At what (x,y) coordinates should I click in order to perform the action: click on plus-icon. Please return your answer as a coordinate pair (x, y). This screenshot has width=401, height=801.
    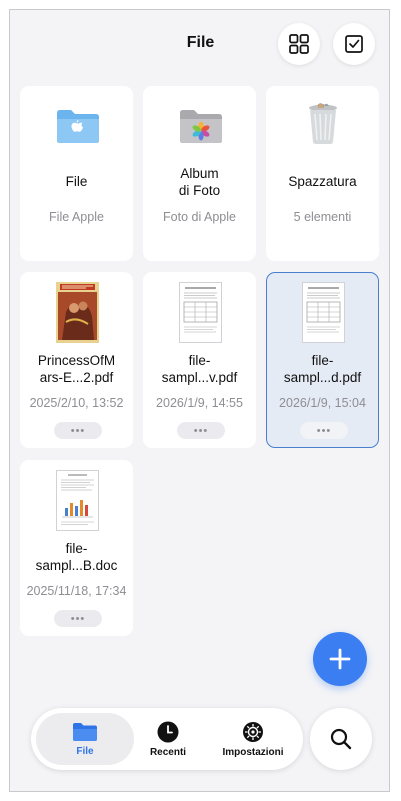
    Looking at the image, I should click on (340, 659).